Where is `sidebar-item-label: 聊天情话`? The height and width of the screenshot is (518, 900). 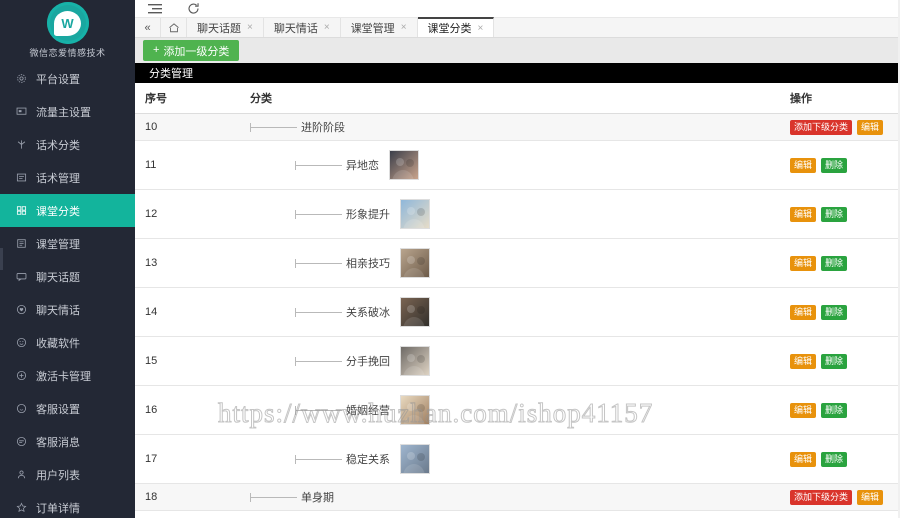
sidebar-item-label: 聊天情话 is located at coordinates (58, 310).